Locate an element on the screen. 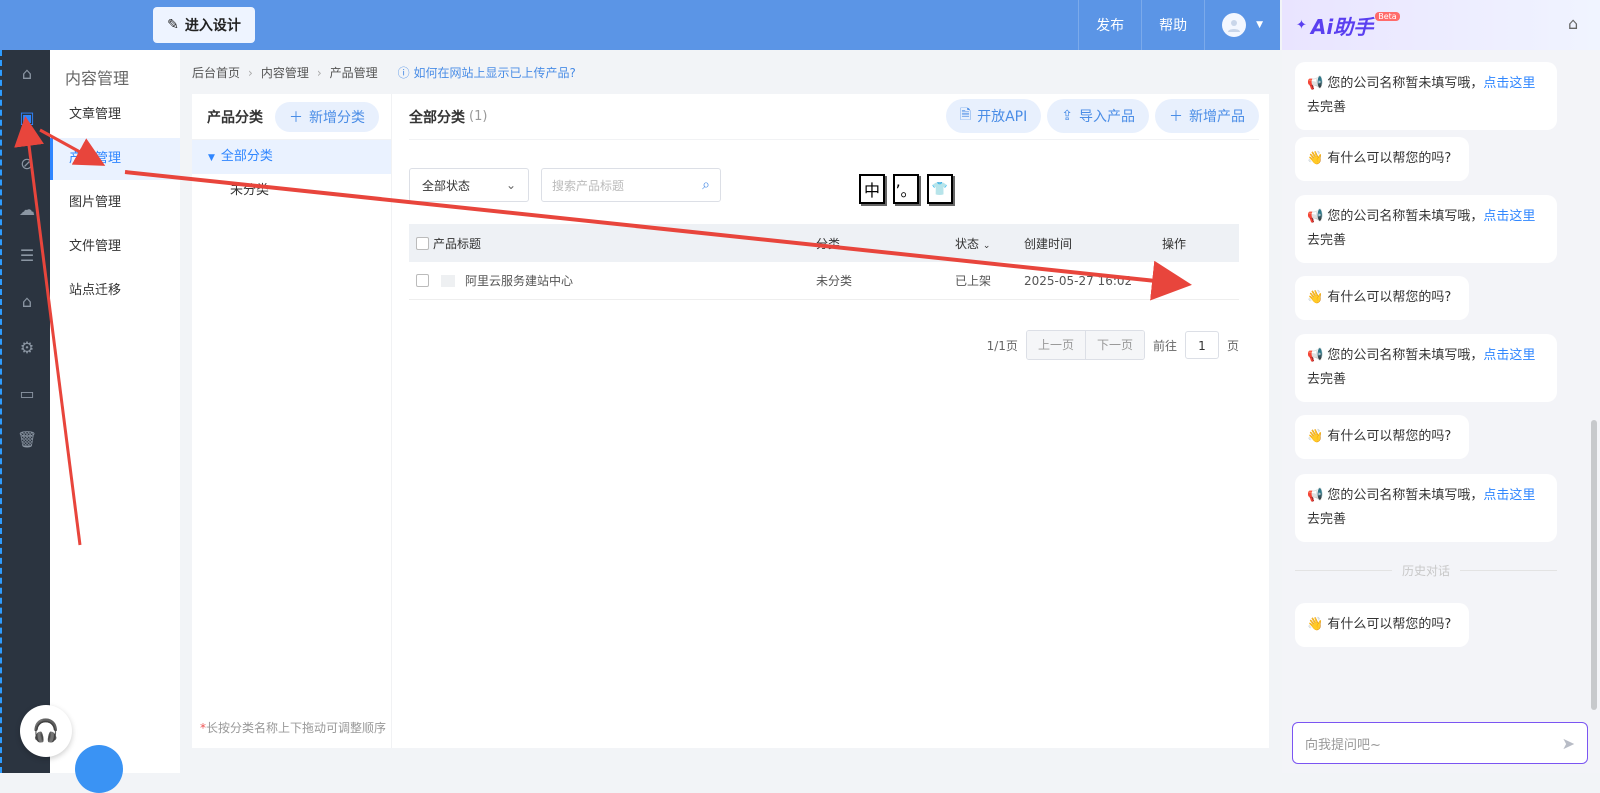  column-created: 创建时间 is located at coordinates (1048, 243).